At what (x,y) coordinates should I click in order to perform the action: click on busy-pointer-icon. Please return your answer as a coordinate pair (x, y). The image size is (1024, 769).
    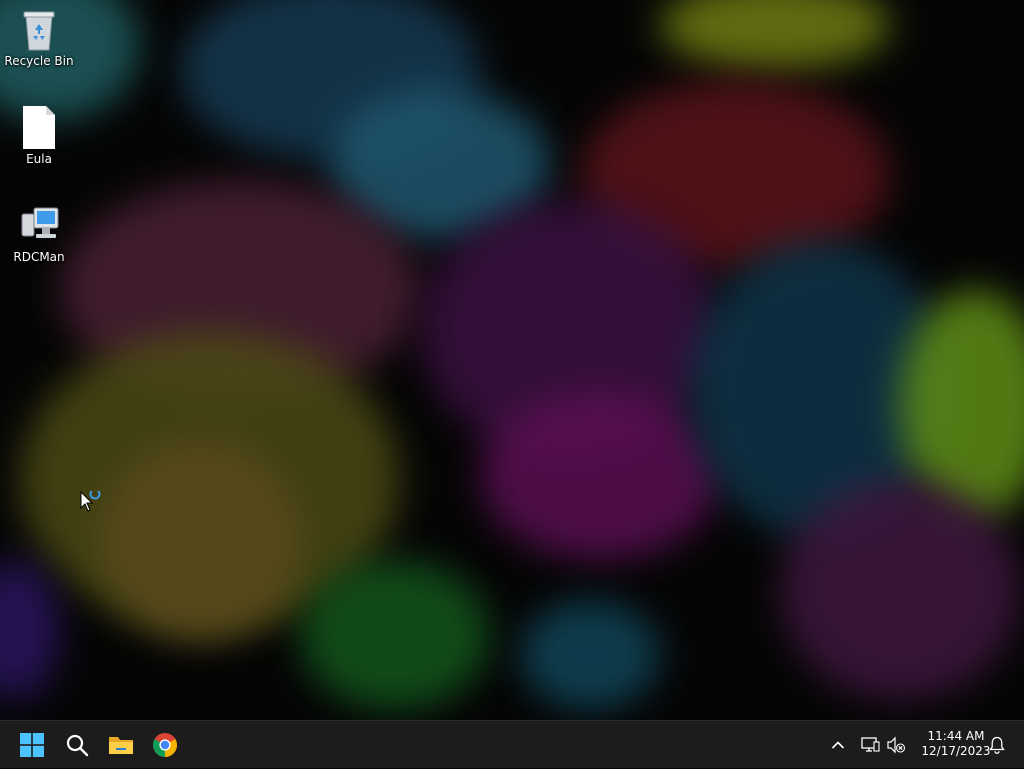
    Looking at the image, I should click on (90, 501).